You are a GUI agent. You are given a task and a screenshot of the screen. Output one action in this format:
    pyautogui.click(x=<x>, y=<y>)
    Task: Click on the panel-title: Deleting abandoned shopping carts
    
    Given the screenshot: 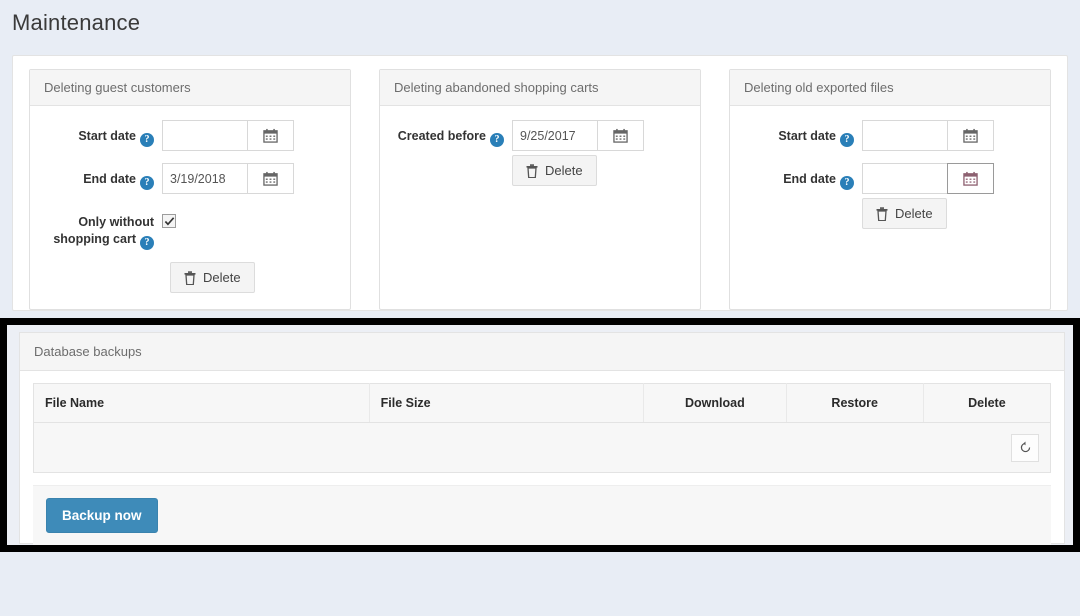 What is the action you would take?
    pyautogui.click(x=540, y=88)
    